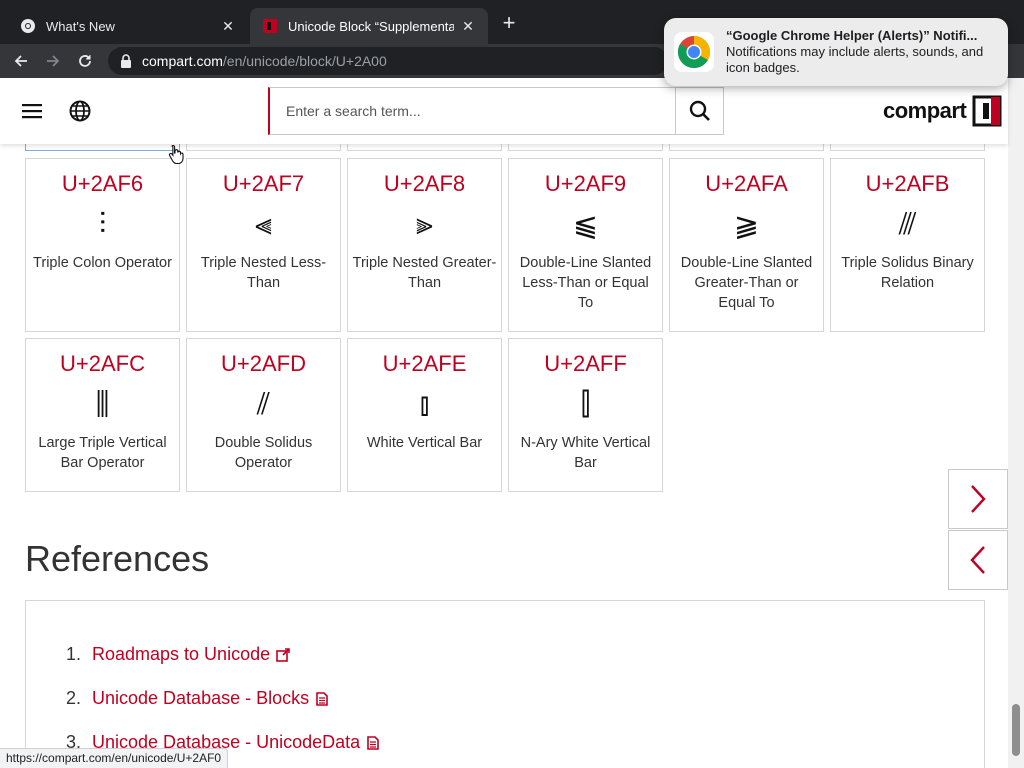 Image resolution: width=1024 pixels, height=768 pixels. What do you see at coordinates (1016, 730) in the screenshot?
I see `scrollbar-thumb` at bounding box center [1016, 730].